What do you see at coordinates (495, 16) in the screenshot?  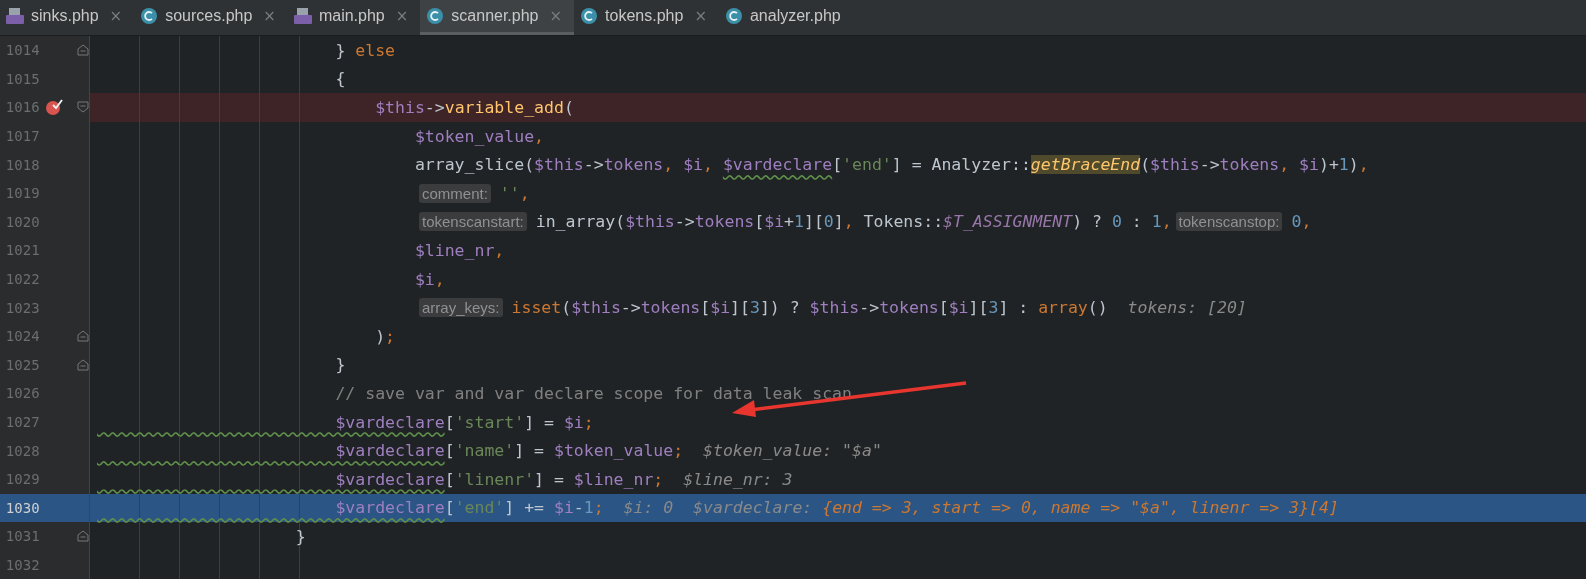 I see `tab-label: scanner.php` at bounding box center [495, 16].